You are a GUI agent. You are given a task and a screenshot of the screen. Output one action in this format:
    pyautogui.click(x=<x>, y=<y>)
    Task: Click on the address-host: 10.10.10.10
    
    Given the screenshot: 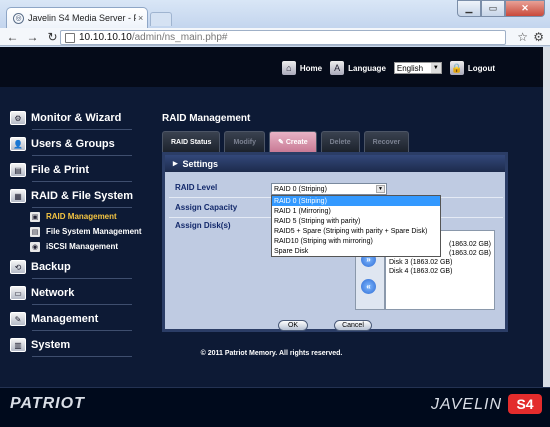 What is the action you would take?
    pyautogui.click(x=105, y=37)
    